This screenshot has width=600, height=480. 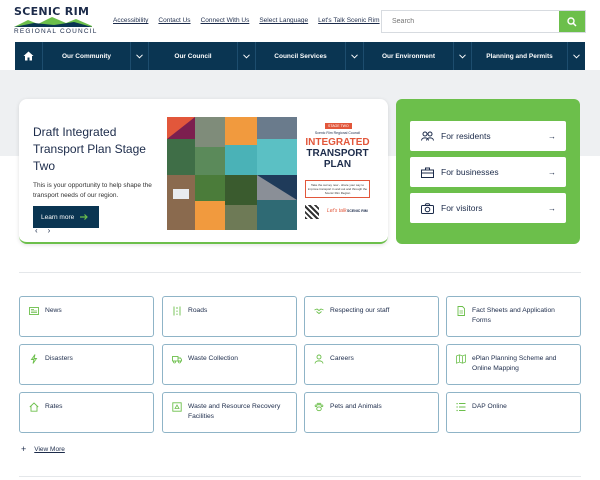 I want to click on tile-label: Respecting our staff, so click(x=360, y=310).